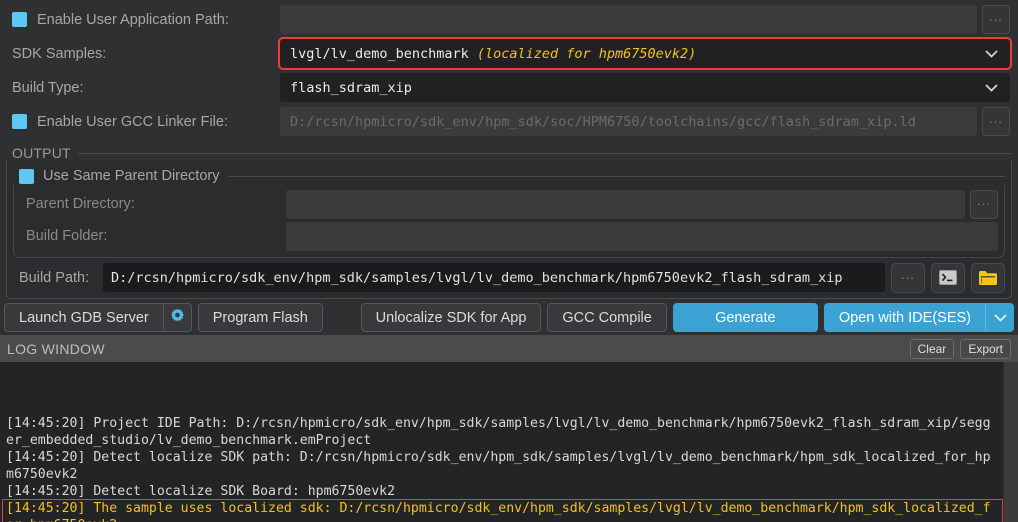 The width and height of the screenshot is (1018, 522). Describe the element at coordinates (19, 121) in the screenshot. I see `enable-user-gcc-linker-file-checkbox` at that location.